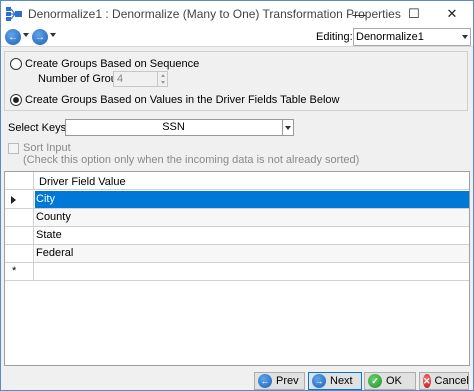 This screenshot has width=474, height=391. Describe the element at coordinates (334, 37) in the screenshot. I see `editing-label: Editing:` at that location.